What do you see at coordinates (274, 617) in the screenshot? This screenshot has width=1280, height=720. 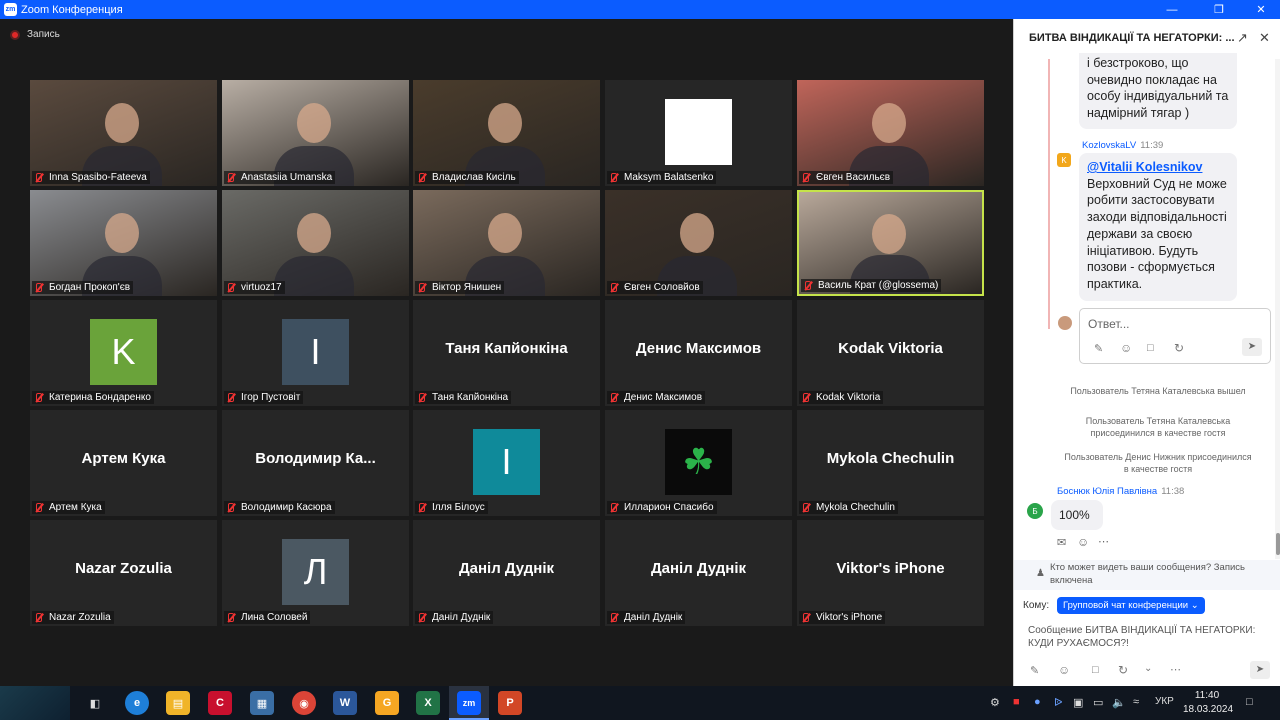 I see `participant-name: Лина Соловей` at bounding box center [274, 617].